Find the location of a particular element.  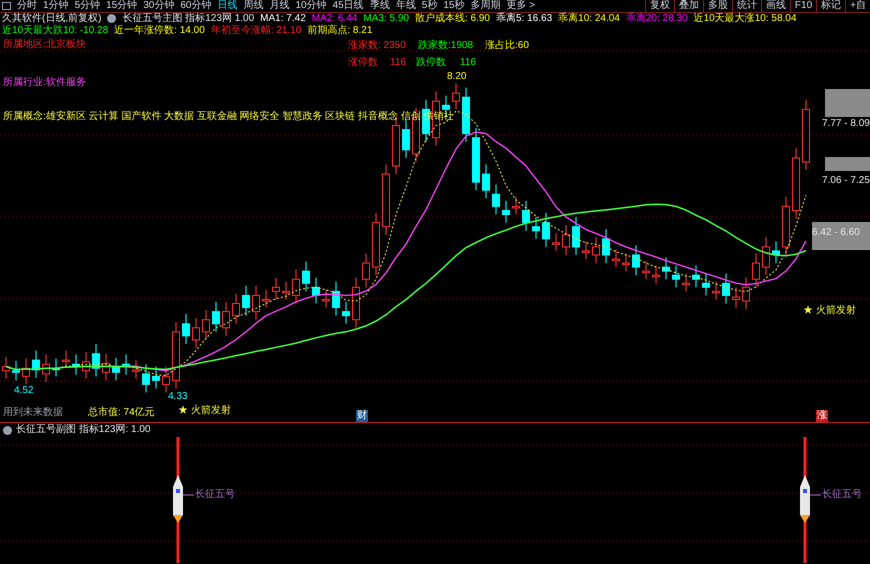

market-stat: 涨家数: 2350 is located at coordinates (377, 46).